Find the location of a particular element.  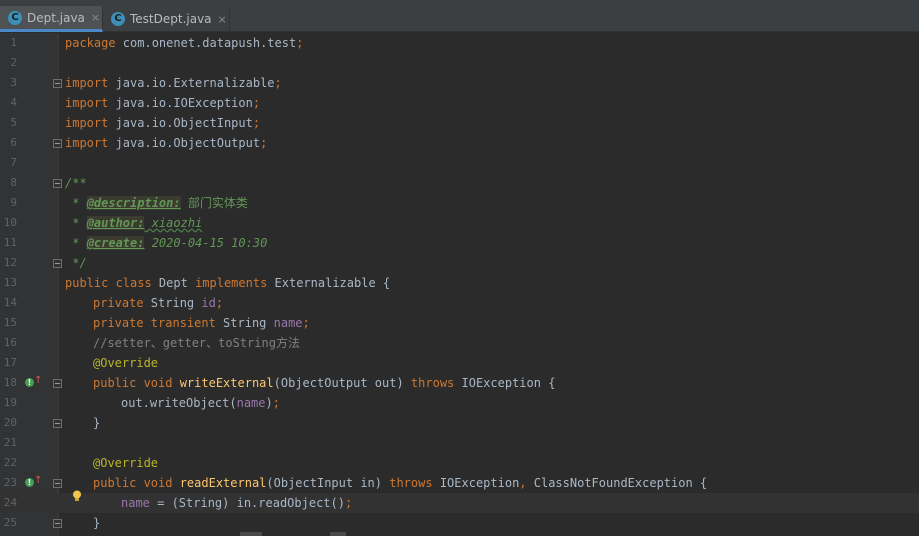

line-number: 16 is located at coordinates (10, 342).